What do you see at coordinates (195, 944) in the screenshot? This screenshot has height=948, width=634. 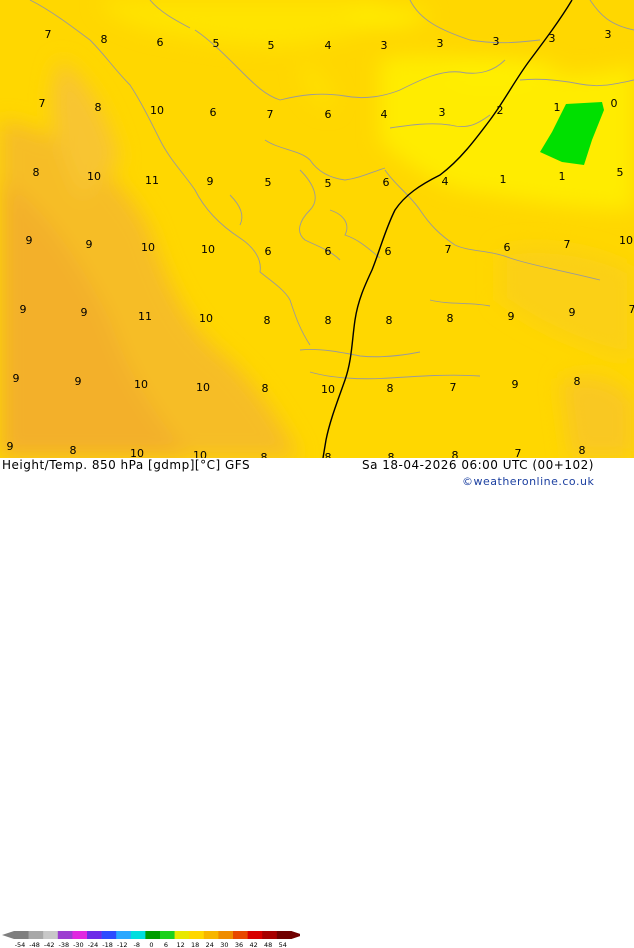 I see `legend-tick-label: 18` at bounding box center [195, 944].